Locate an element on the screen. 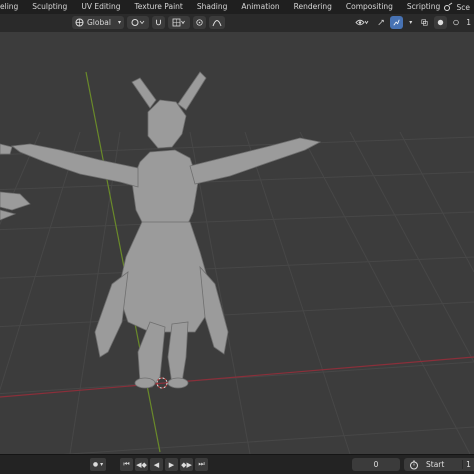  record-icon: ● ▾ is located at coordinates (98, 464).